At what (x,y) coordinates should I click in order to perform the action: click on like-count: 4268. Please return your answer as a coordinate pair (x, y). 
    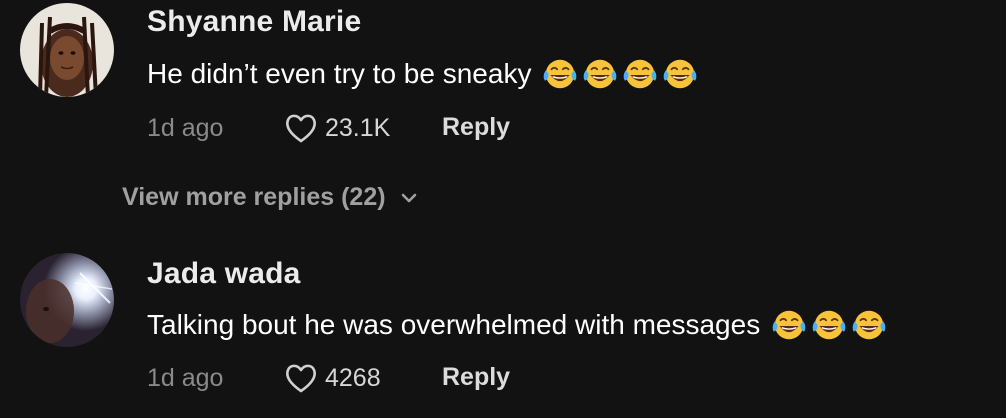
    Looking at the image, I should click on (353, 377).